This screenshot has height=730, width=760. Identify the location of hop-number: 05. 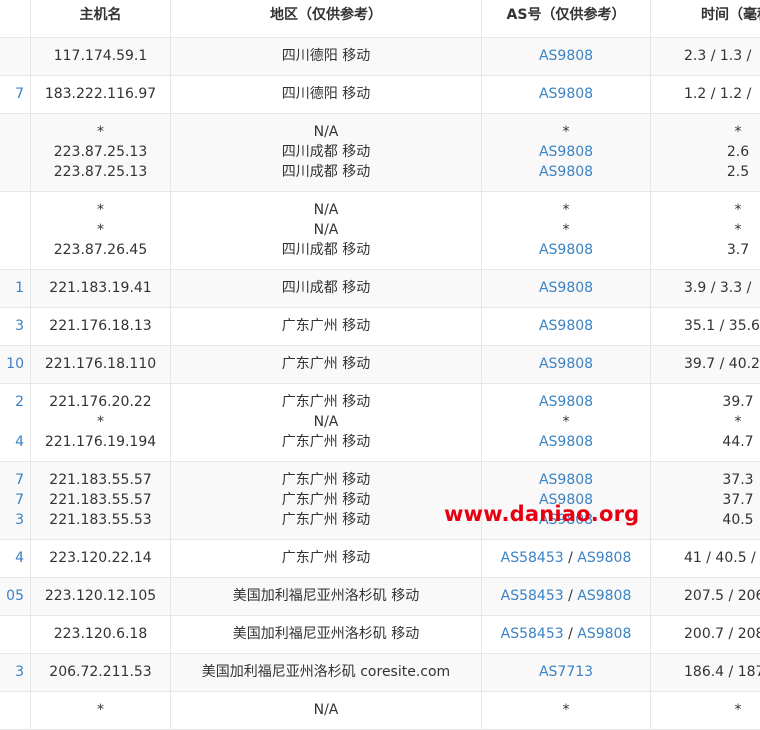
(12, 596).